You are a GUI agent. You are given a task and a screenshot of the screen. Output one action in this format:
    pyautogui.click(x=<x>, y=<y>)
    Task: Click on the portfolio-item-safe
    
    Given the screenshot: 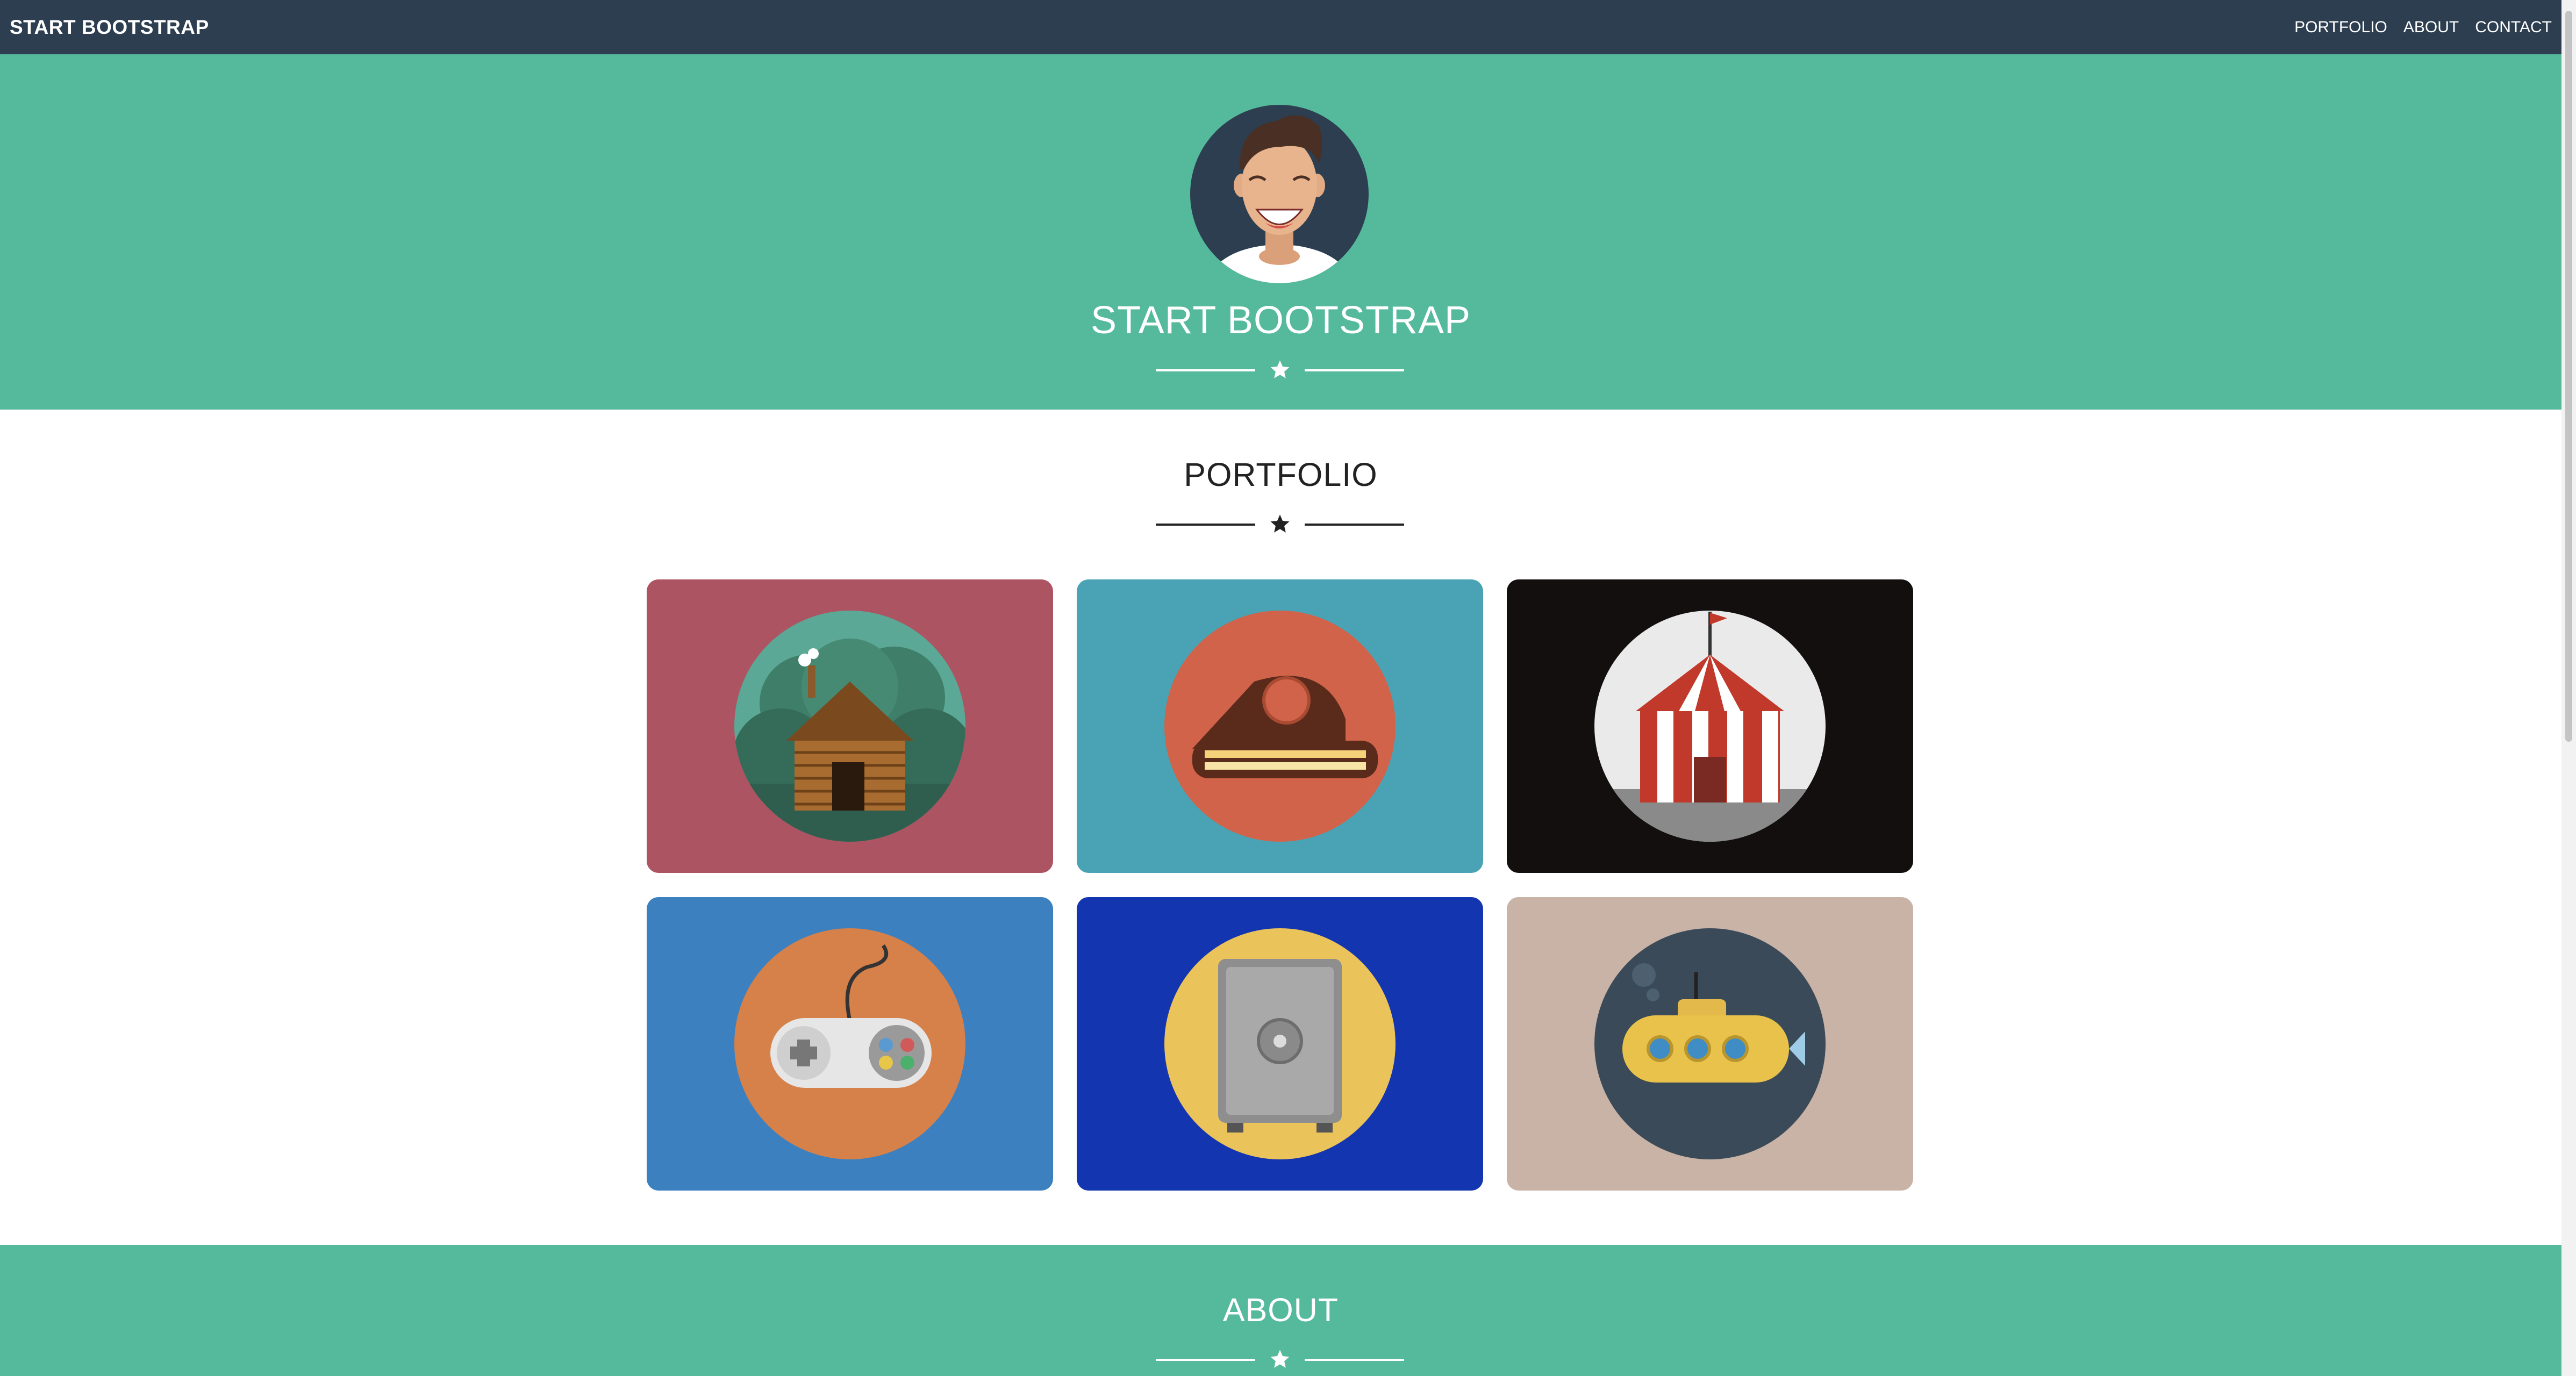 What is the action you would take?
    pyautogui.click(x=1280, y=1044)
    